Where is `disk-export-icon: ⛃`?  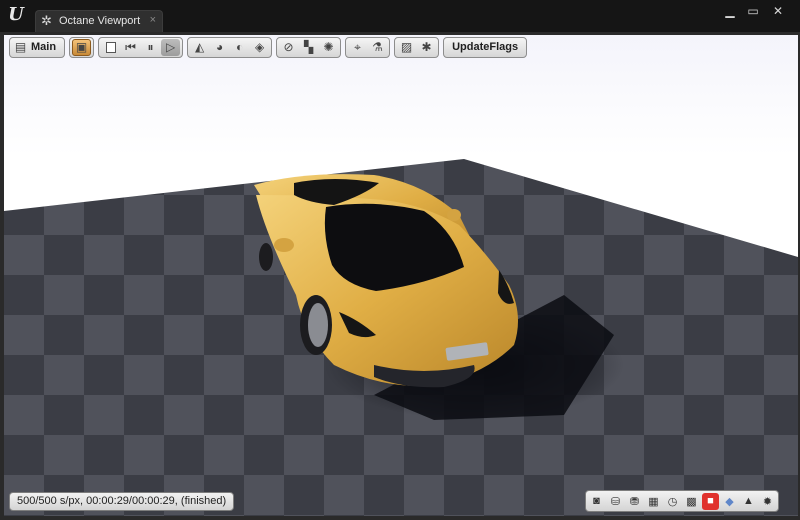 disk-export-icon: ⛃ is located at coordinates (634, 501).